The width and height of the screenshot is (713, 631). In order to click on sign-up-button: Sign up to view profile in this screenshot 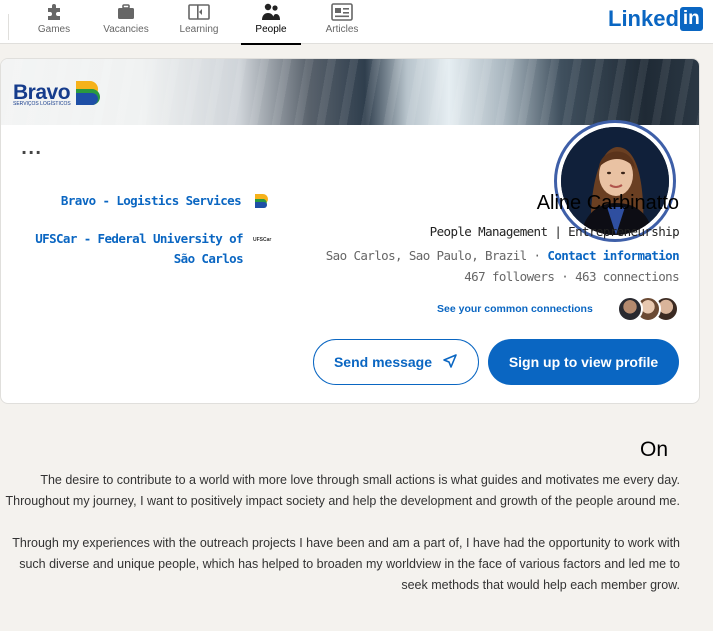, I will do `click(583, 362)`.